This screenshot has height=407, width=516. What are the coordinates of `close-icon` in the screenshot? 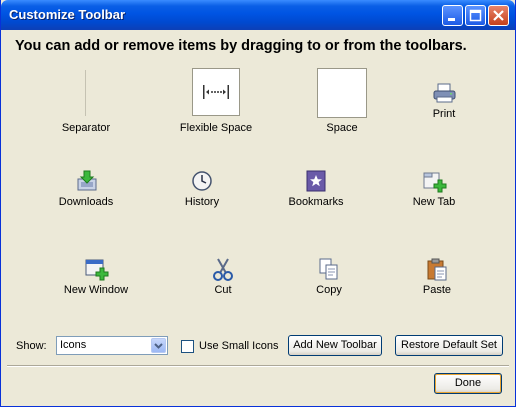 It's located at (498, 15).